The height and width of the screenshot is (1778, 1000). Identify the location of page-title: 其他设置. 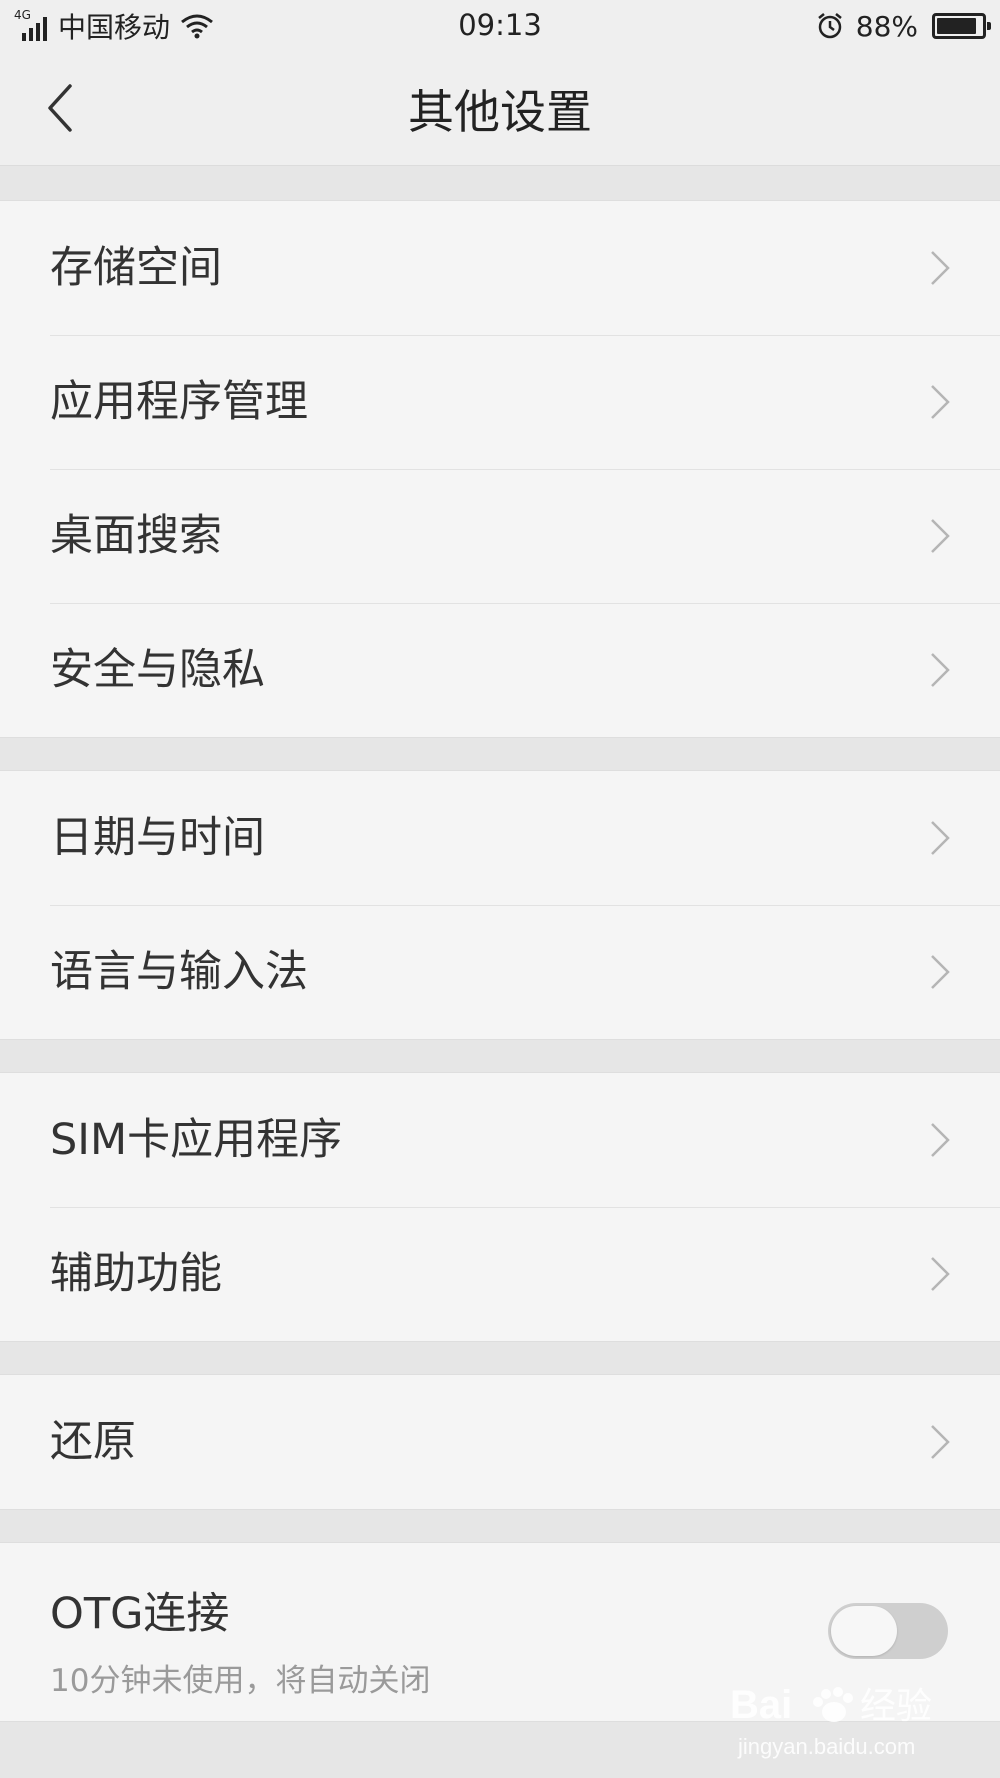
(500, 112).